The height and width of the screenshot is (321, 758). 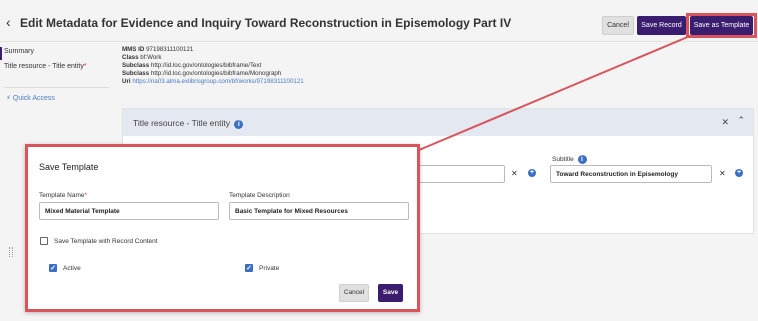 I want to click on sidebar-item-label: Summary, so click(x=19, y=51).